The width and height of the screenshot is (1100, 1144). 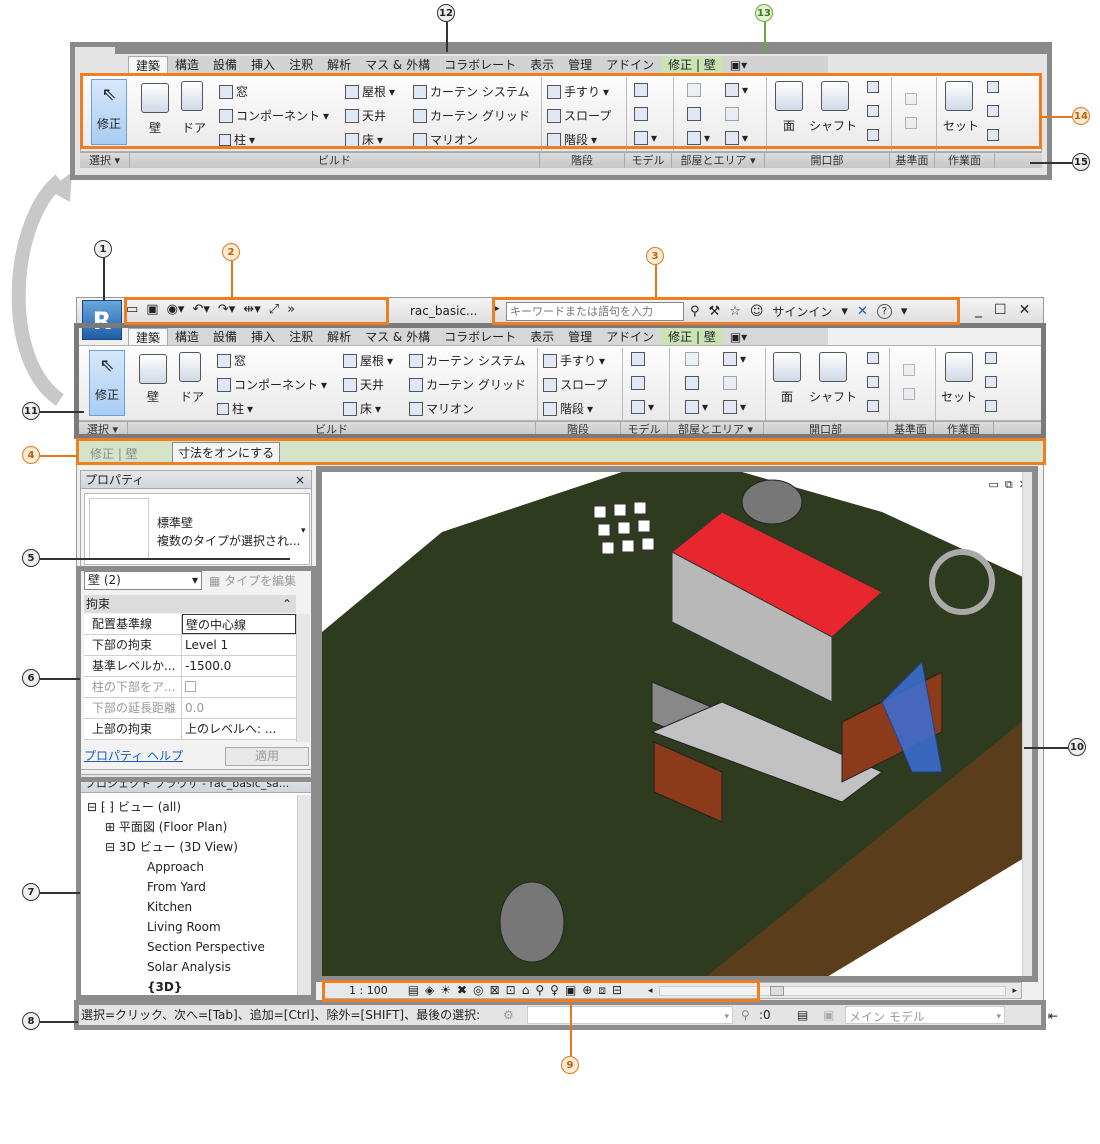 What do you see at coordinates (911, 123) in the screenshot?
I see `grid-button` at bounding box center [911, 123].